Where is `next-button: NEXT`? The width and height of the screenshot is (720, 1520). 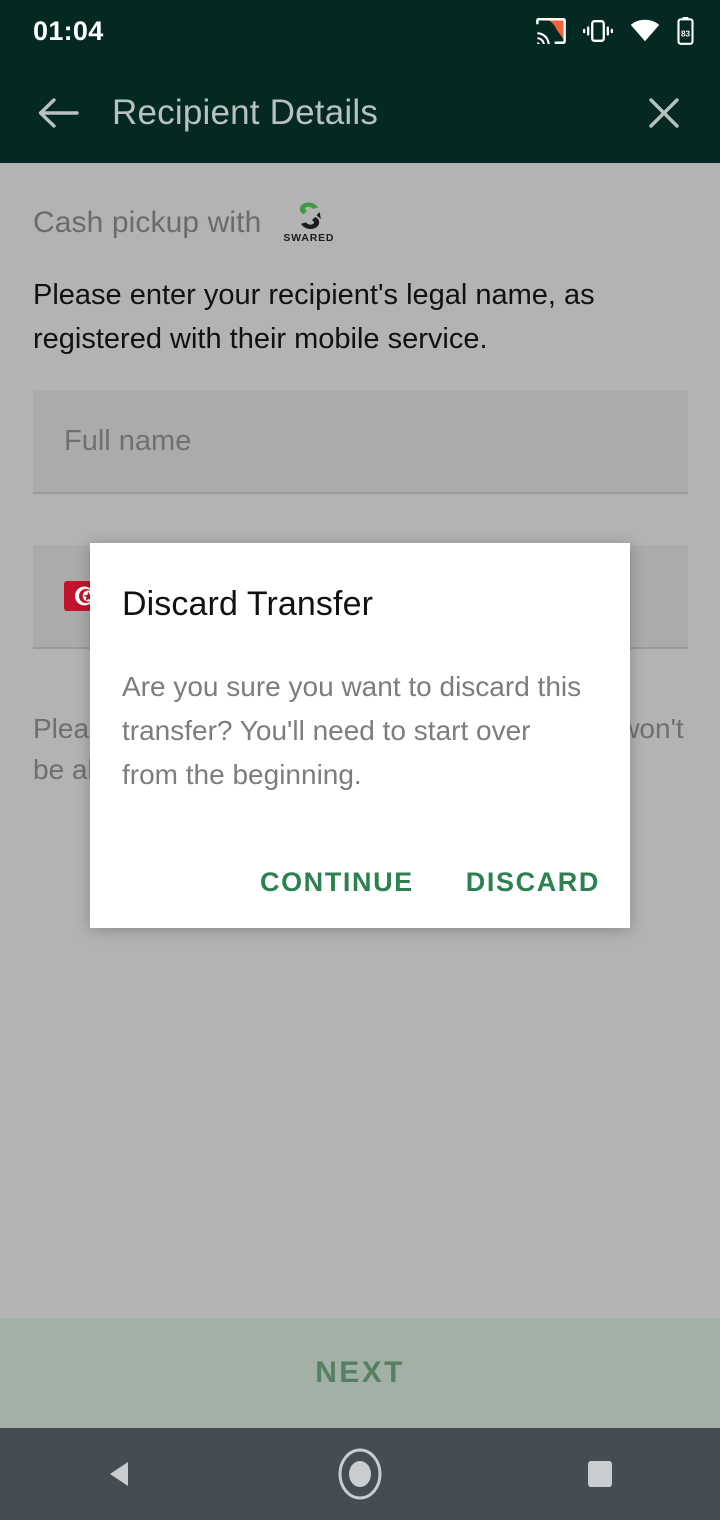 next-button: NEXT is located at coordinates (360, 1373).